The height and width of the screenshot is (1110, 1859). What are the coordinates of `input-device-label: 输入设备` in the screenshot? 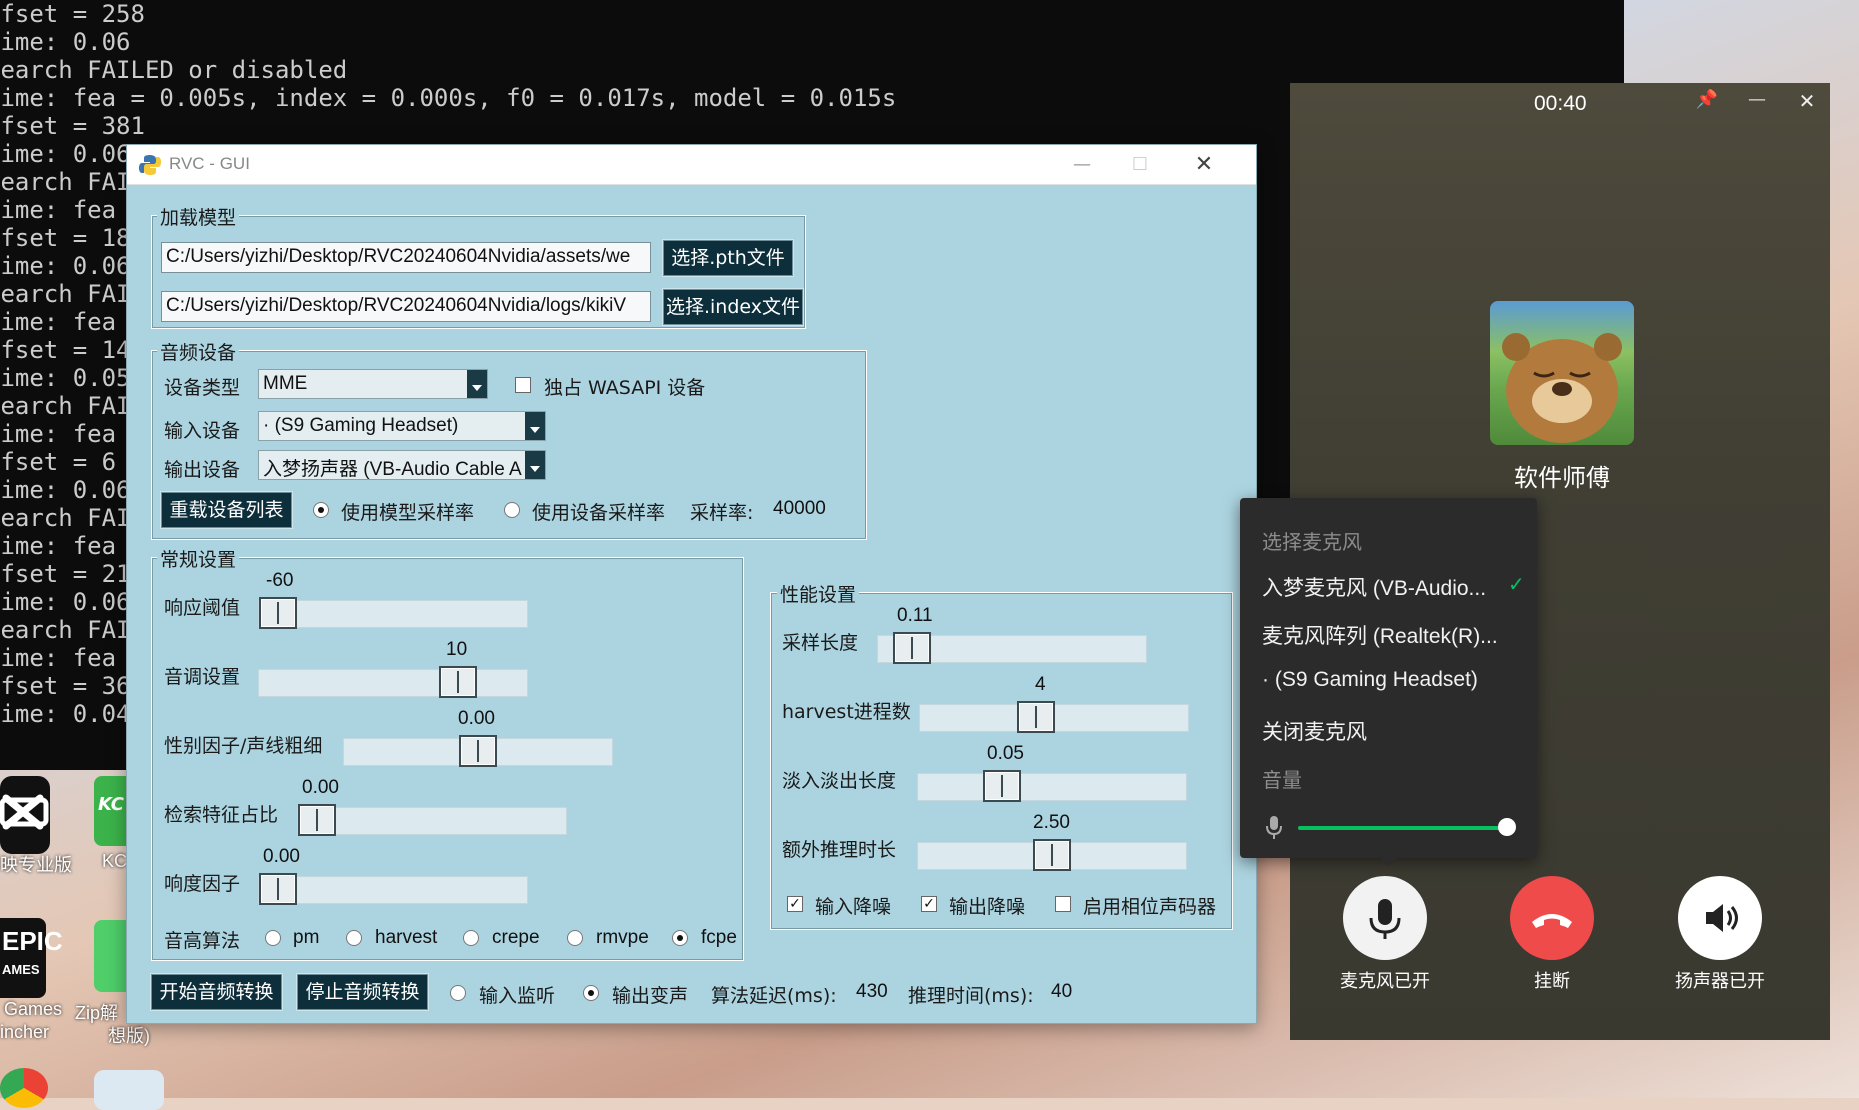 It's located at (202, 431).